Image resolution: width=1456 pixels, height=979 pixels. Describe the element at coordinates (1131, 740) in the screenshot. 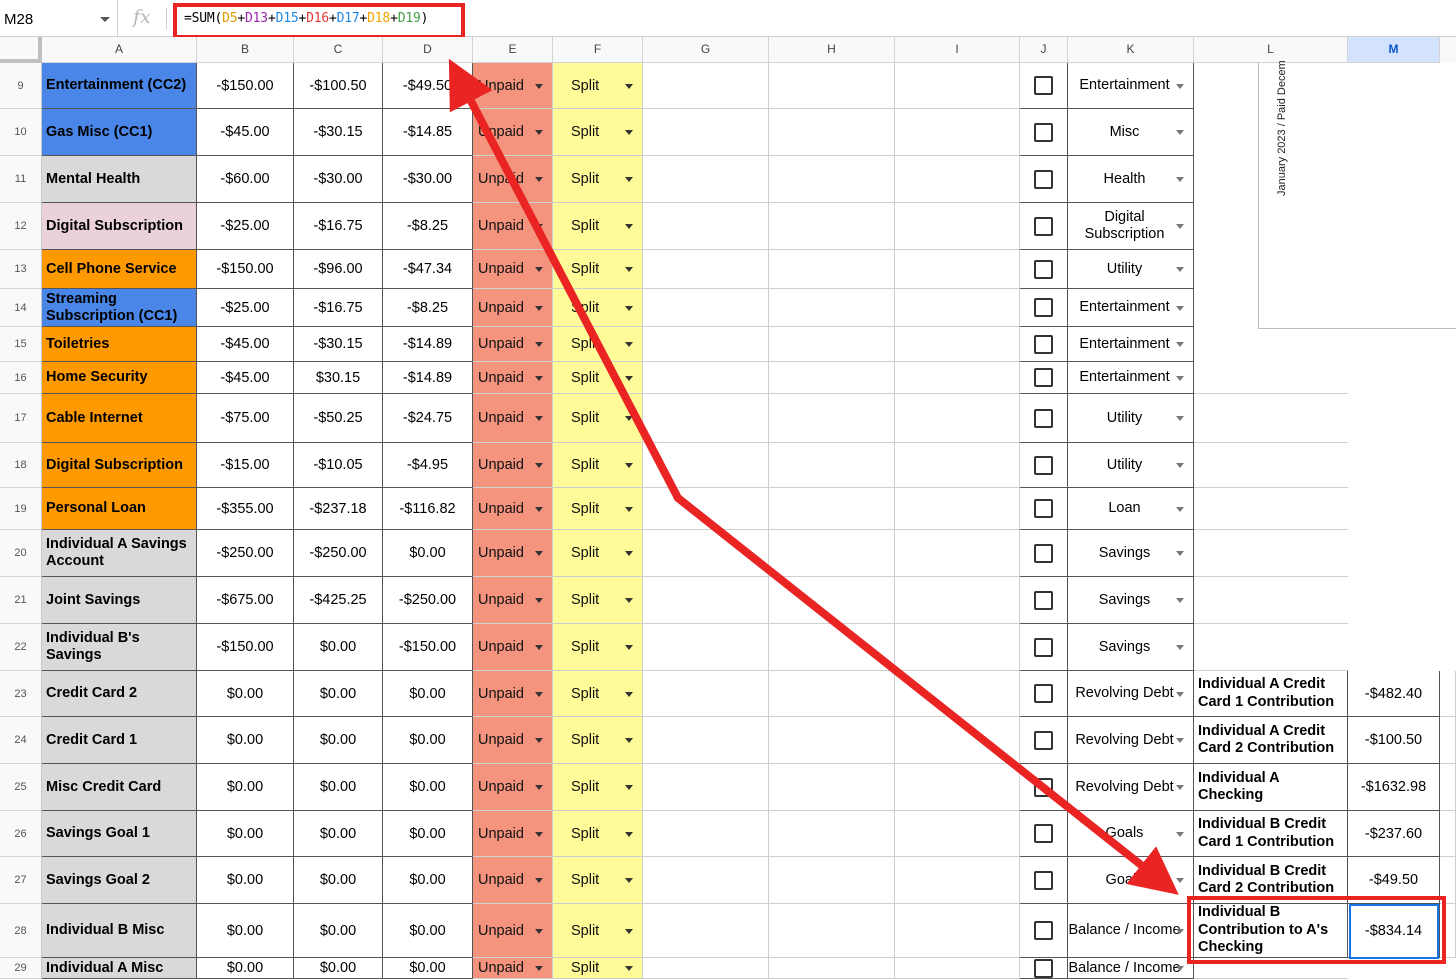

I see `category-dropdown: Revolving Debt` at that location.